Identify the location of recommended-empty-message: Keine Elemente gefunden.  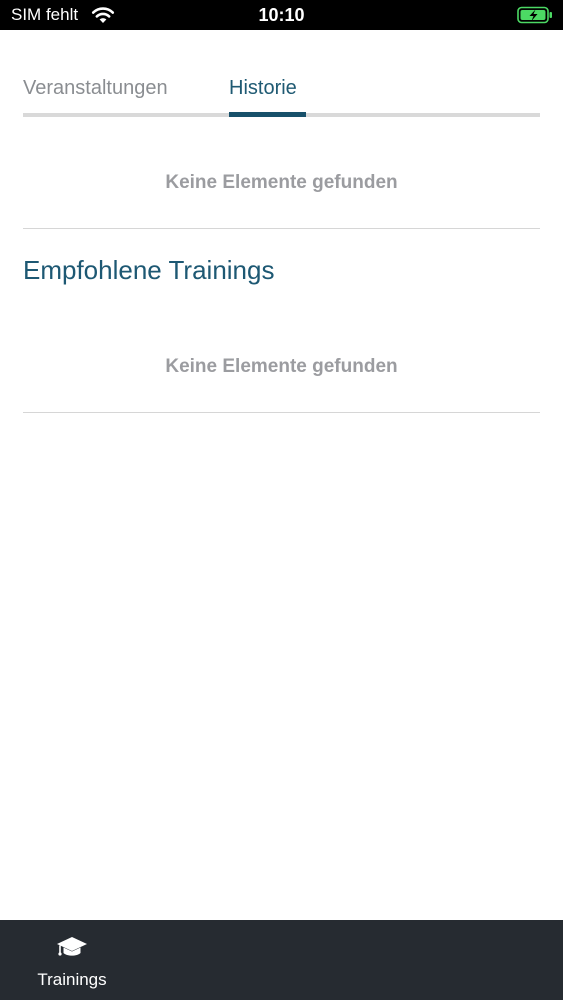
(281, 366).